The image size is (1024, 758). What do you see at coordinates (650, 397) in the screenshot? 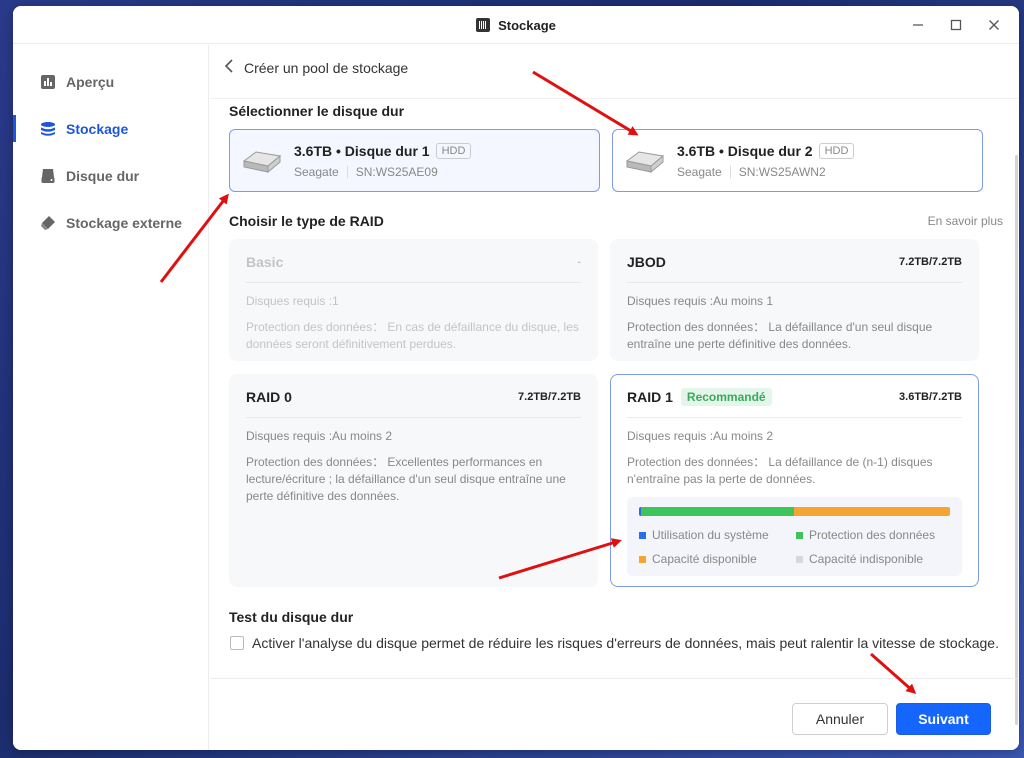
I see `raid-name: RAID 1` at bounding box center [650, 397].